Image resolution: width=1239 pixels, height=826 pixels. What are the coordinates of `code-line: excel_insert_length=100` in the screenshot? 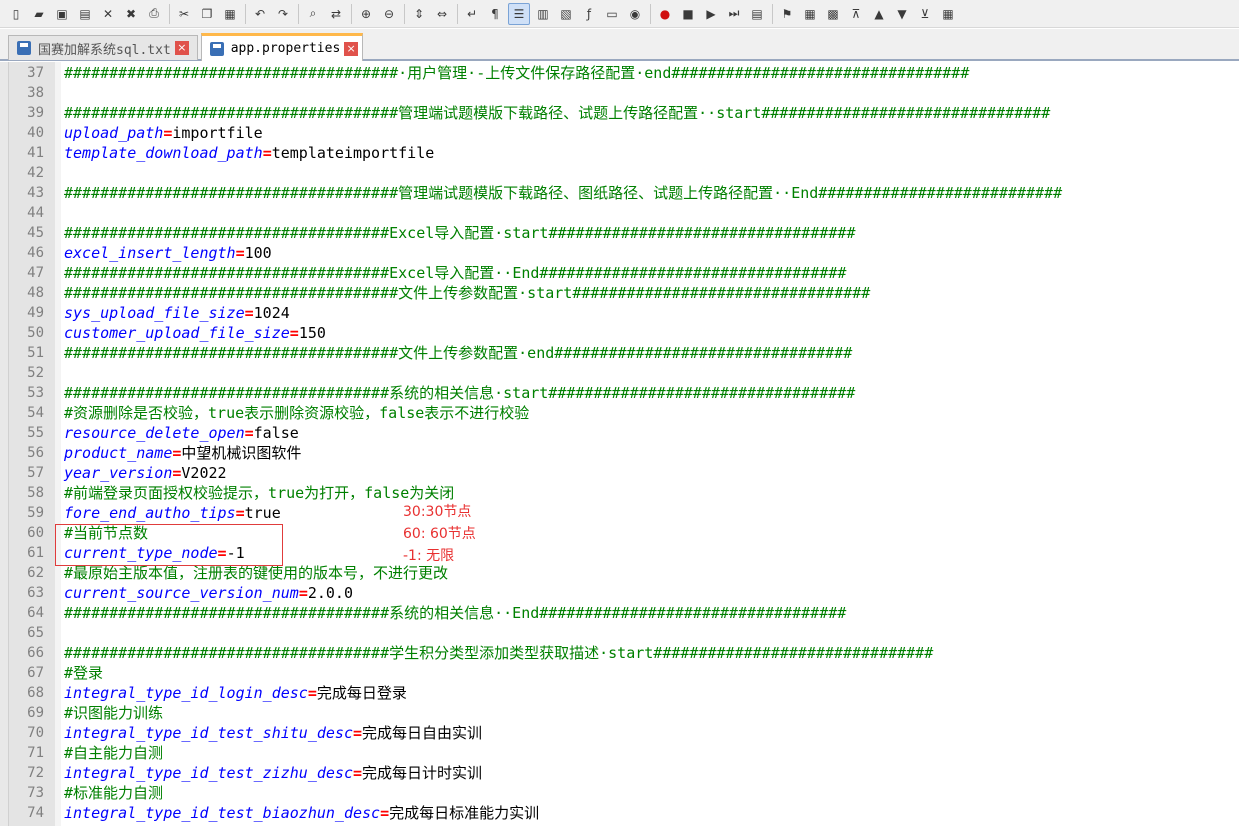 It's located at (168, 253).